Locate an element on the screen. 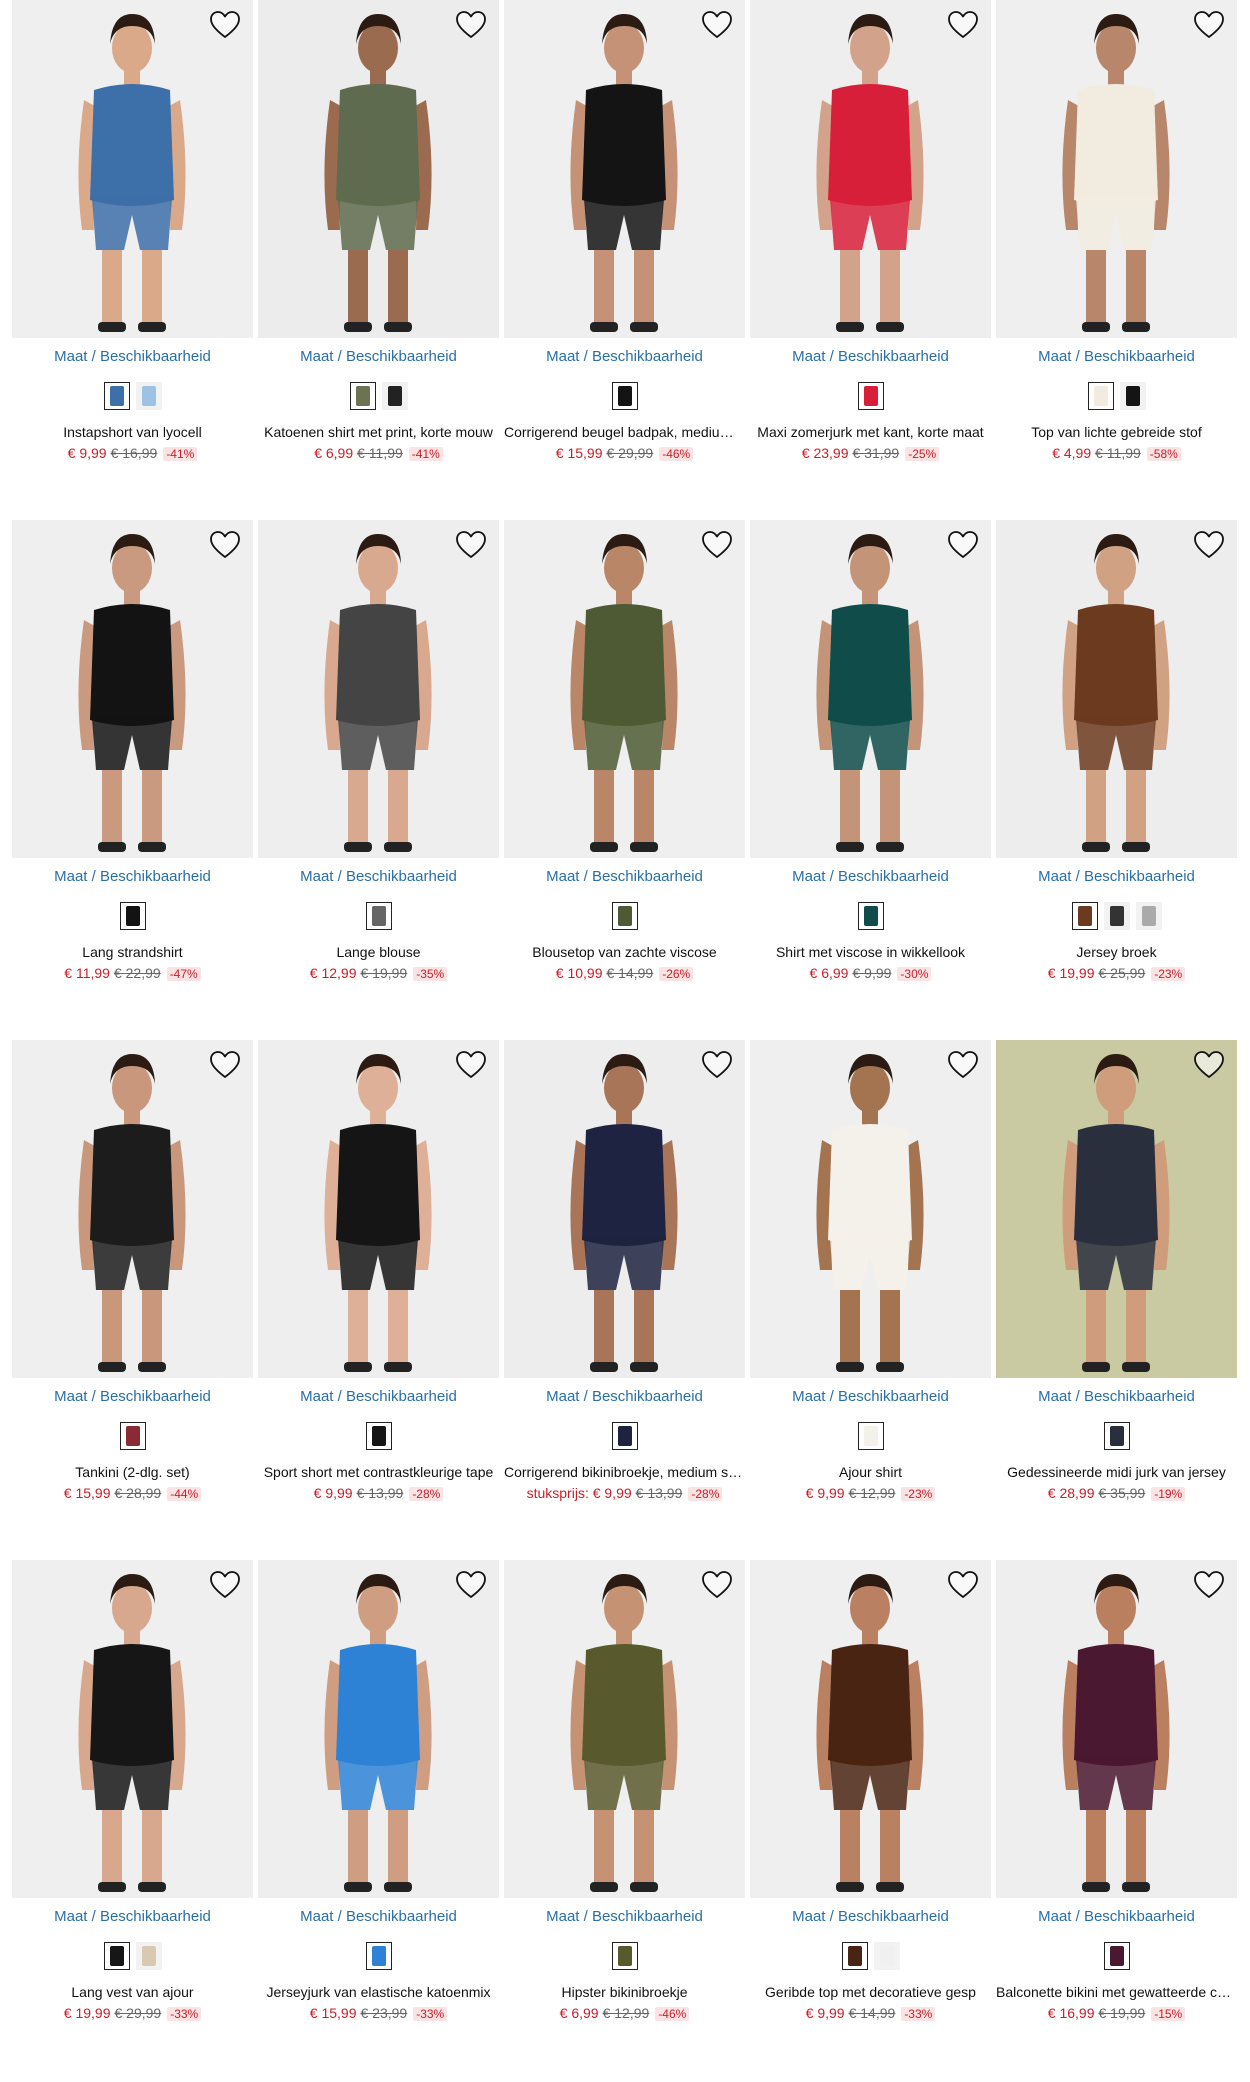 The height and width of the screenshot is (2082, 1250). product-title: Lang vest van ajour is located at coordinates (132, 1992).